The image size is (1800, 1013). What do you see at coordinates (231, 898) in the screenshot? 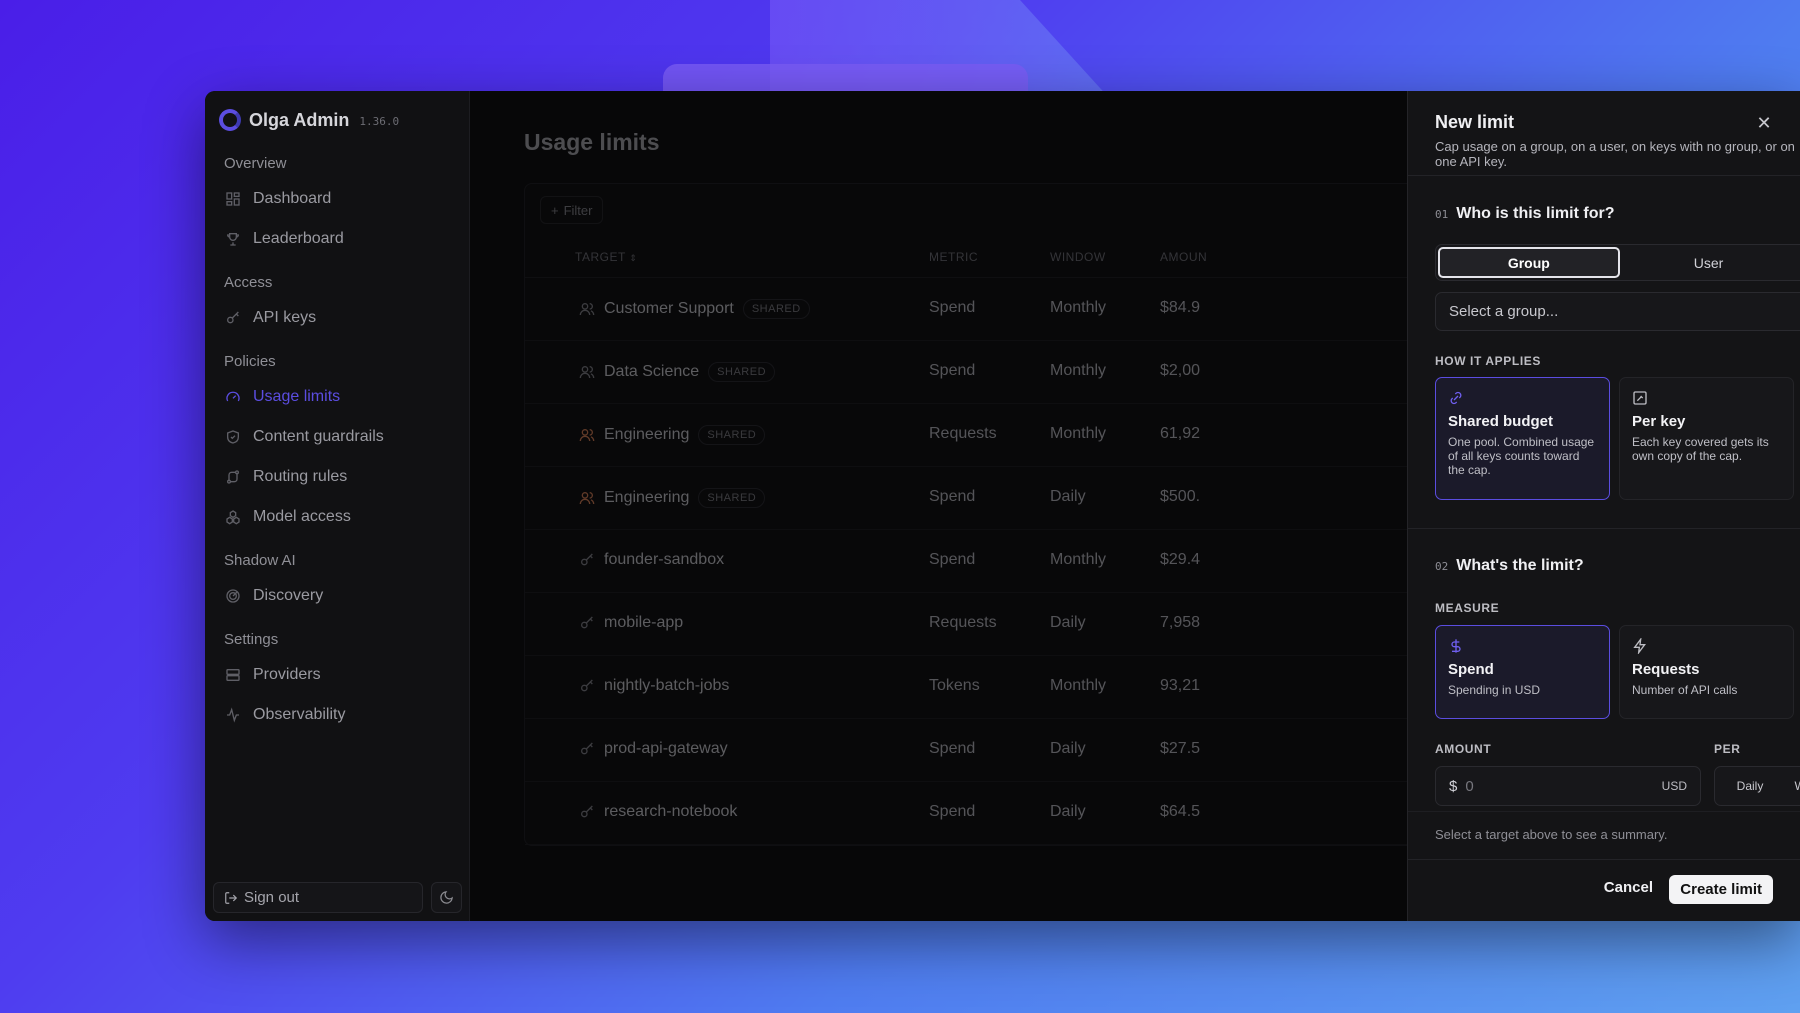
I see `logout-icon` at bounding box center [231, 898].